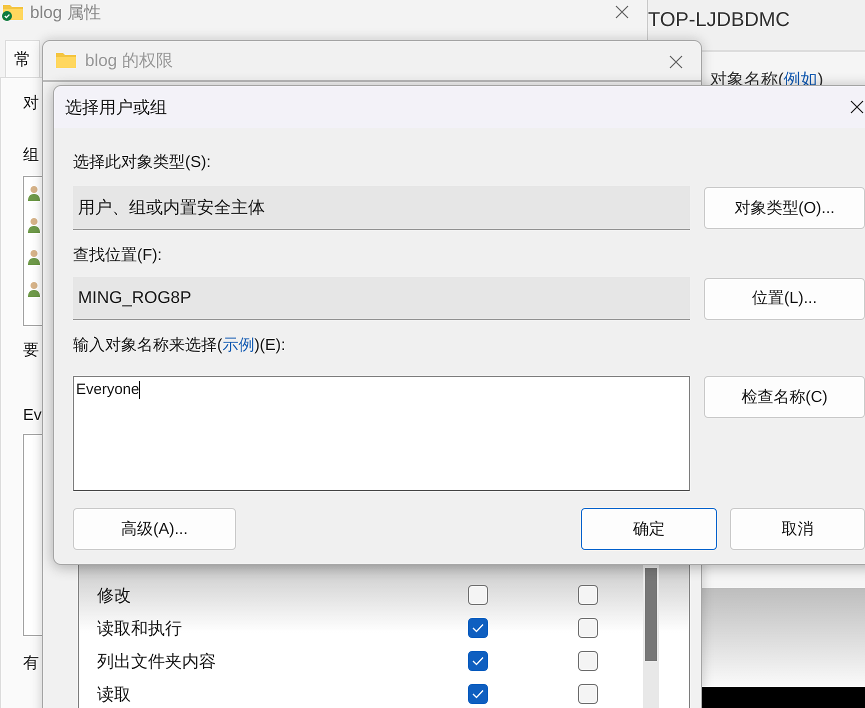 Image resolution: width=865 pixels, height=708 pixels. I want to click on field-label: 组, so click(31, 156).